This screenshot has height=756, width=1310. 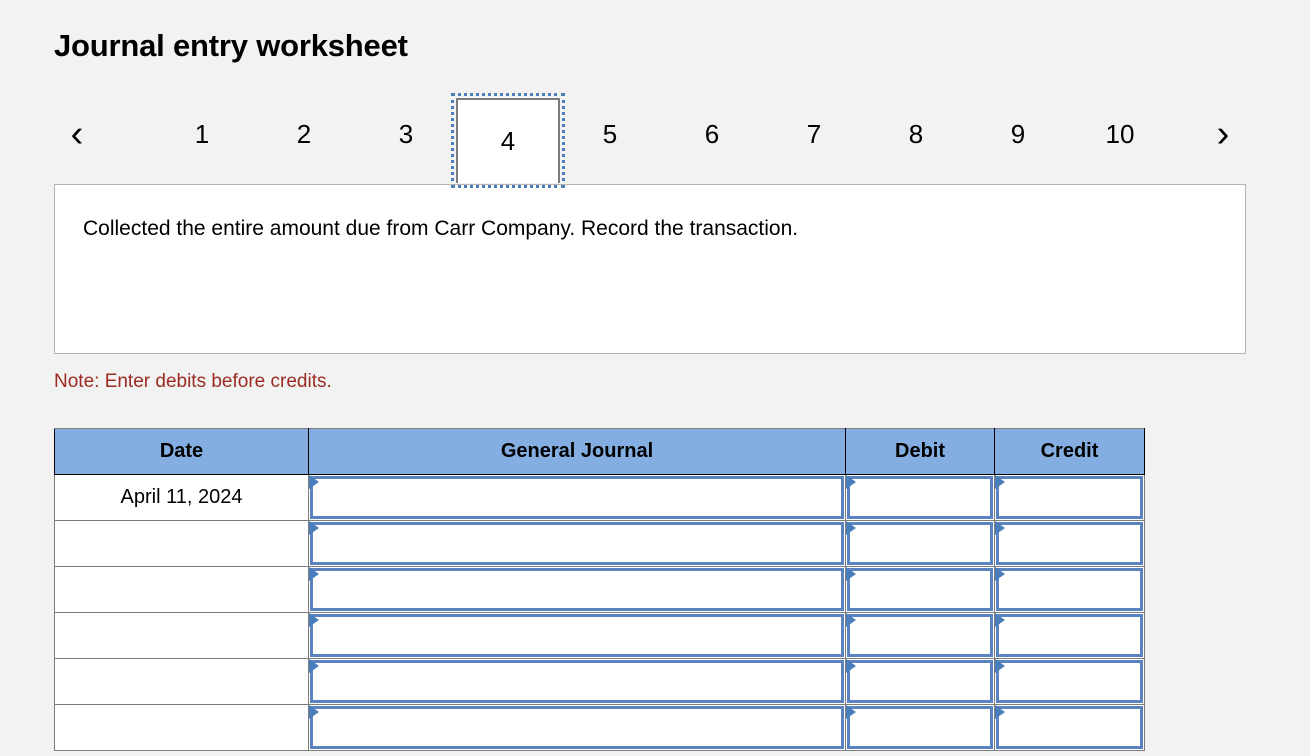 What do you see at coordinates (610, 134) in the screenshot?
I see `pager-tab-5: 5` at bounding box center [610, 134].